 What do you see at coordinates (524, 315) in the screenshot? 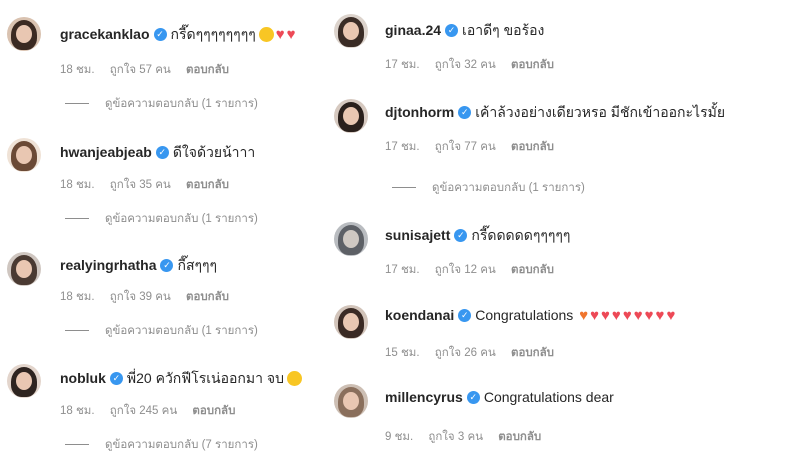
I see `comment-text: Congratulations` at bounding box center [524, 315].